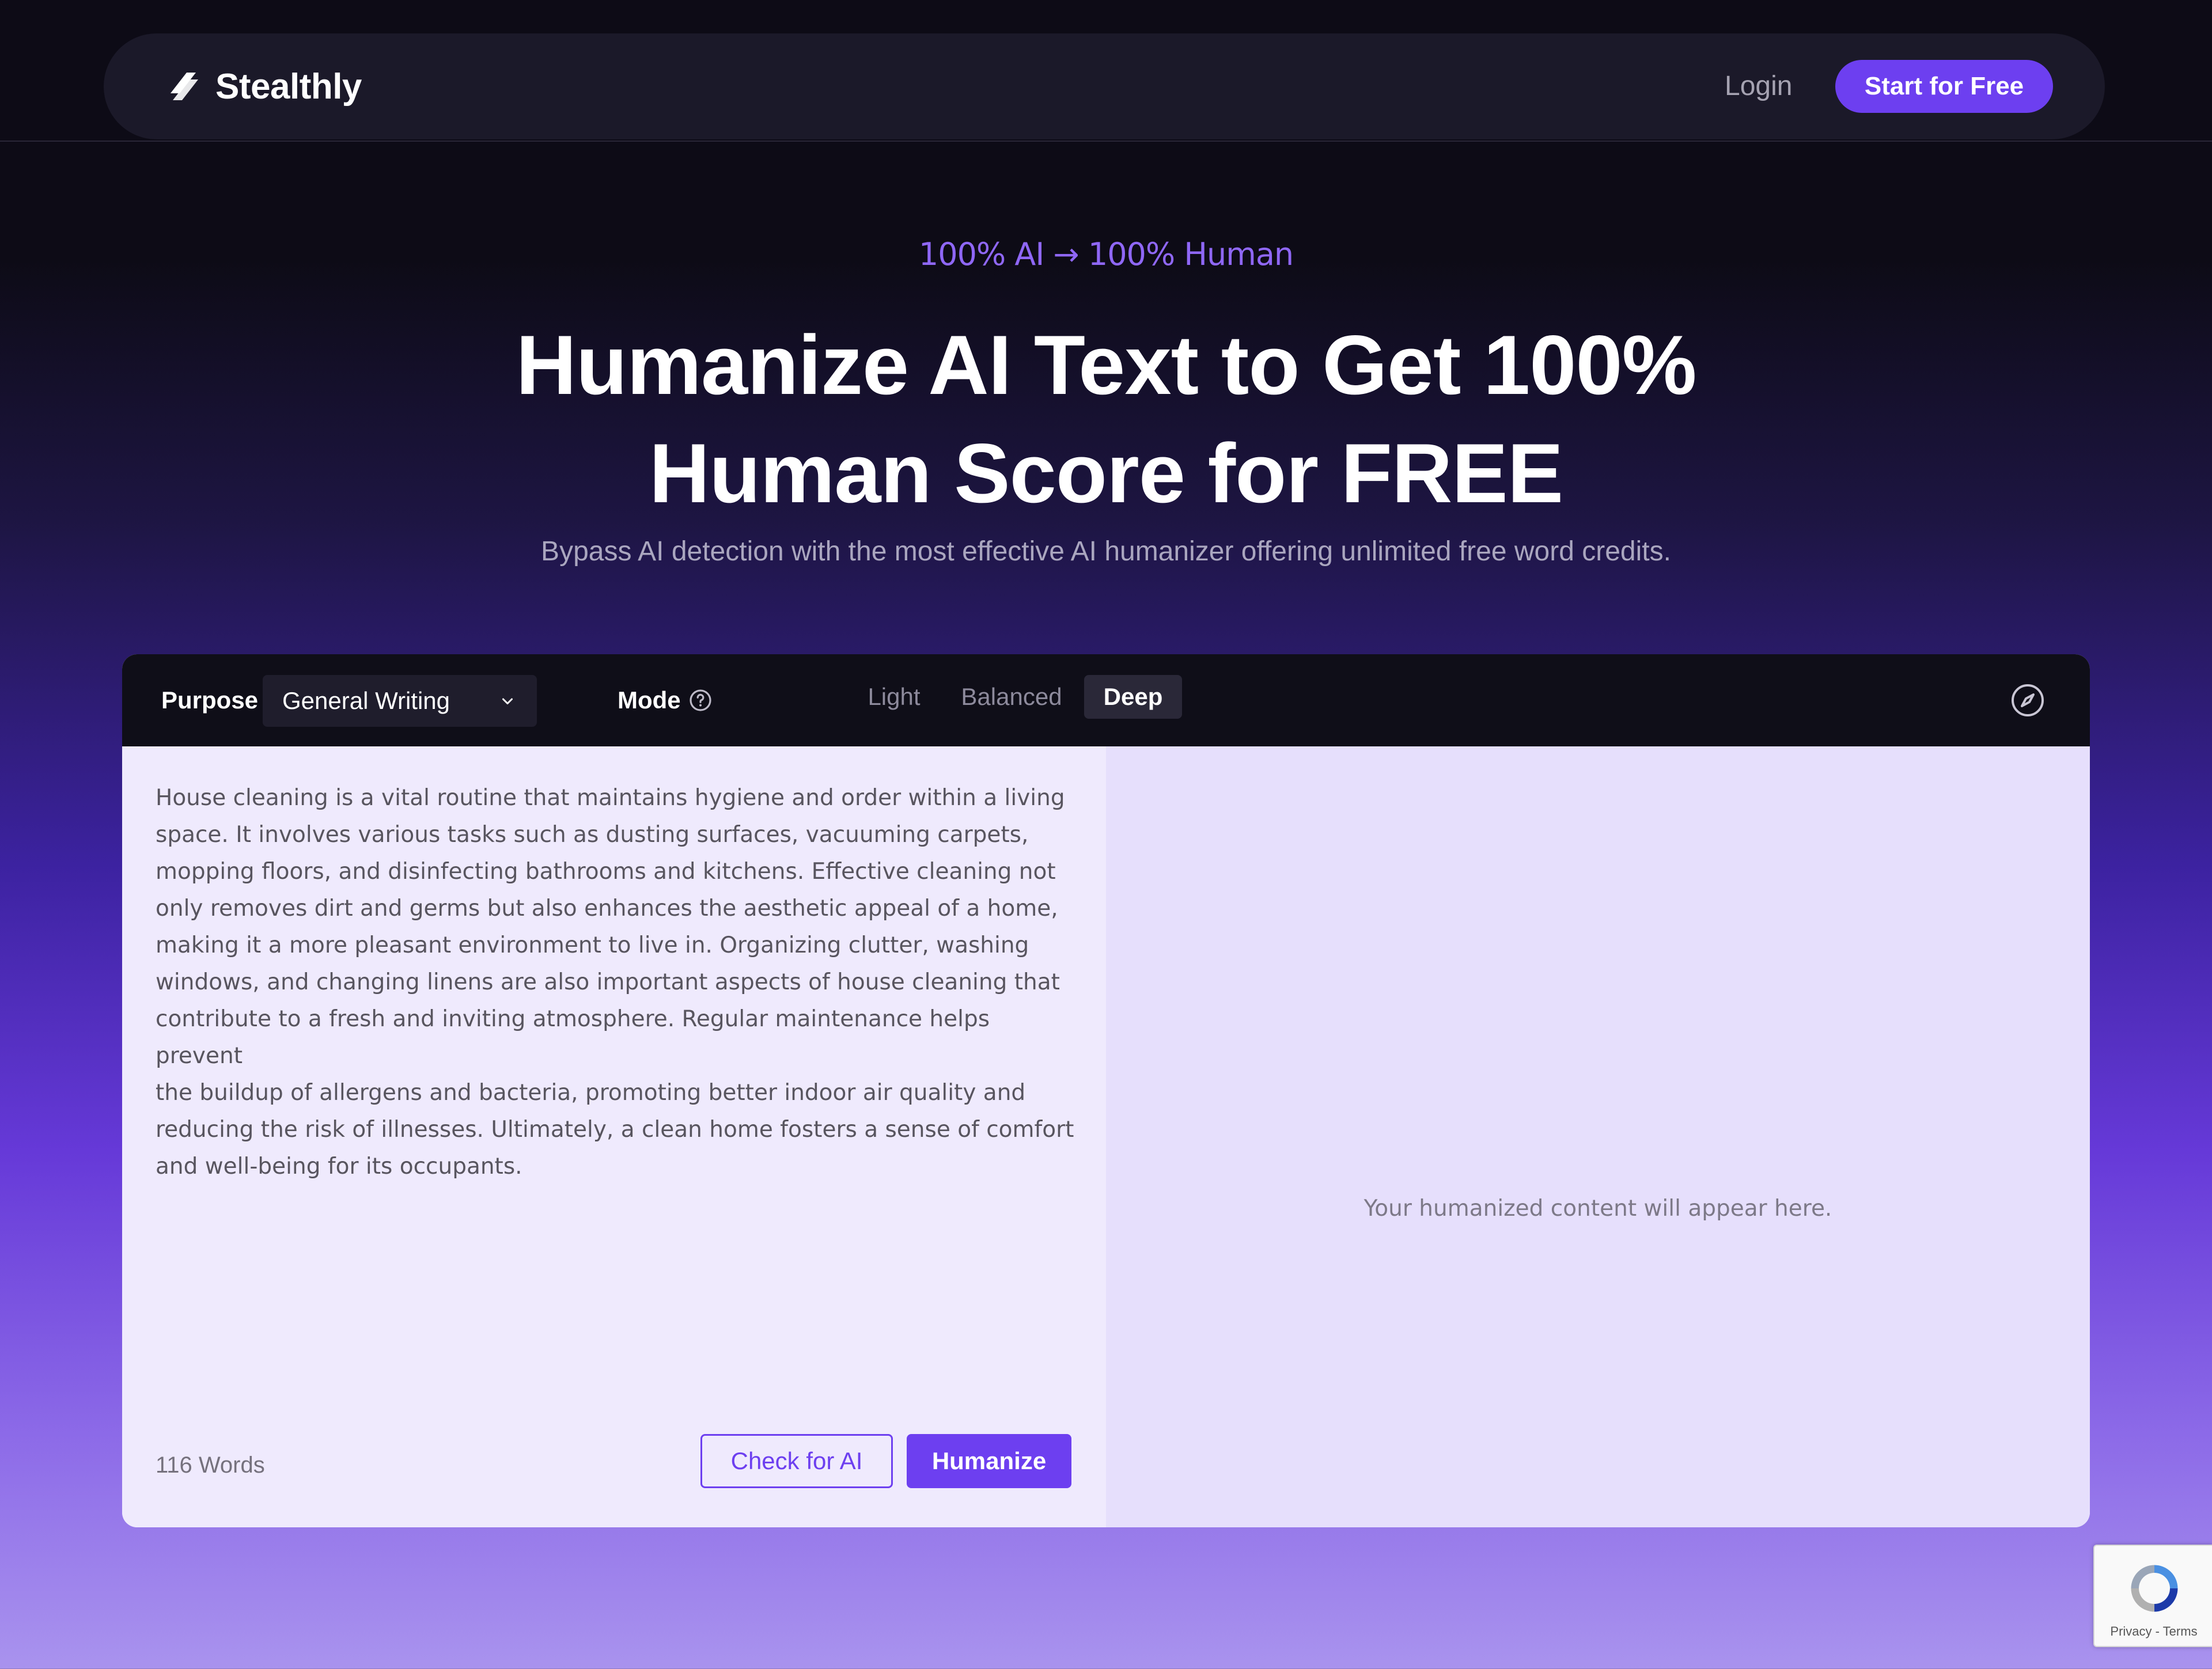  Describe the element at coordinates (1597, 1209) in the screenshot. I see `output-placeholder: Your humanized content will appear here.` at that location.